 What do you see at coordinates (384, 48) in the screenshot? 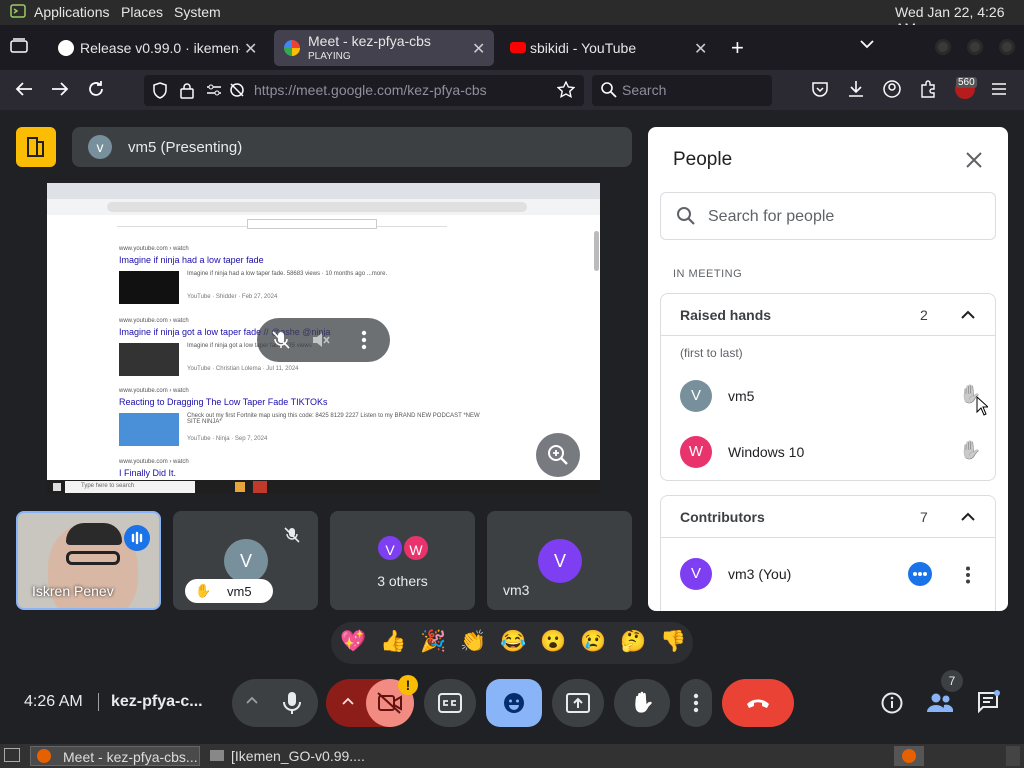
I see `tab-meet: Meet - kez-pfya-cbs PLAYING ✕` at bounding box center [384, 48].